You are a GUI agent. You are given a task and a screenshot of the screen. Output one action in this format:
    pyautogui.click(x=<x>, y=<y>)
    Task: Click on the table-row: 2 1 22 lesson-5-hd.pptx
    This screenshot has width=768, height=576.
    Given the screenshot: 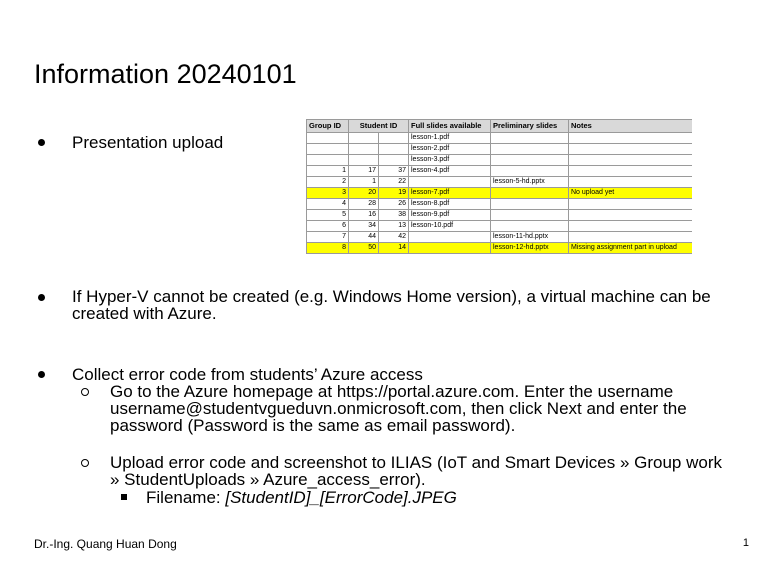 What is the action you would take?
    pyautogui.click(x=499, y=182)
    